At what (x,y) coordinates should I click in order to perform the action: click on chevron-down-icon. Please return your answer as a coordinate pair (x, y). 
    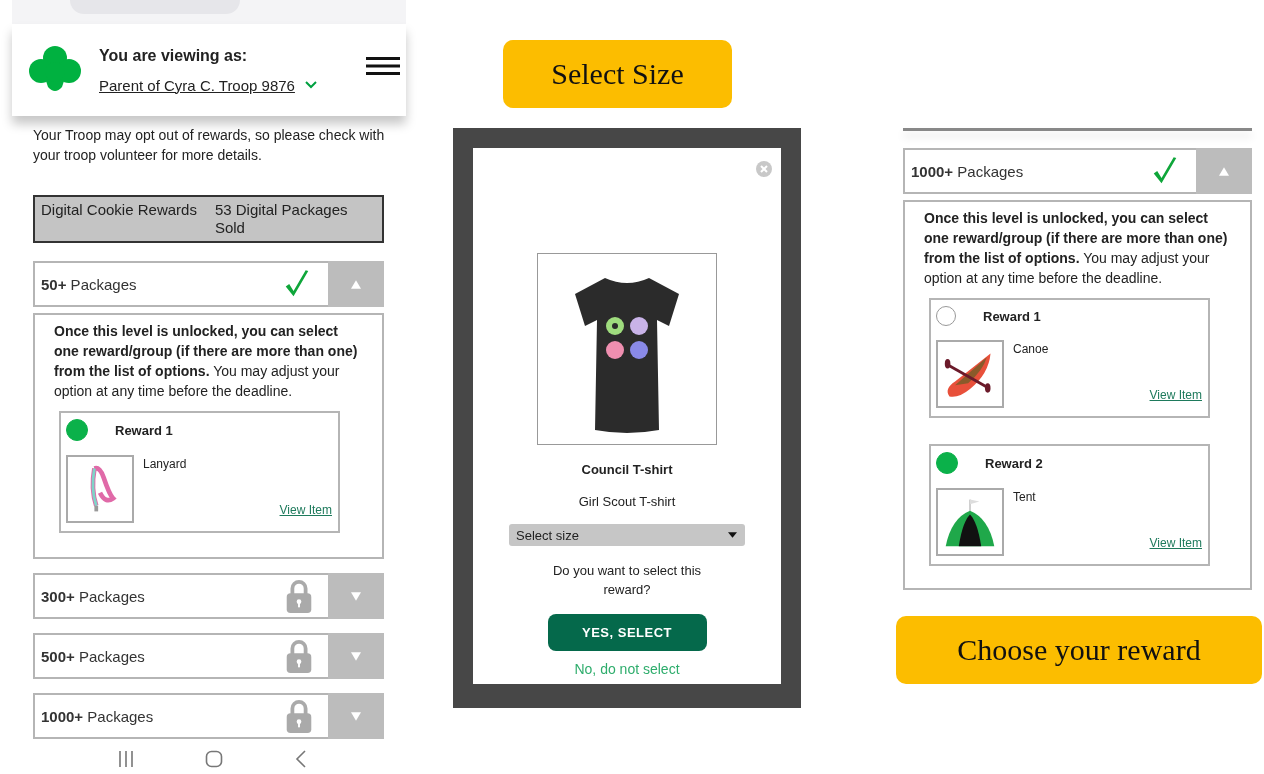
    Looking at the image, I should click on (310, 85).